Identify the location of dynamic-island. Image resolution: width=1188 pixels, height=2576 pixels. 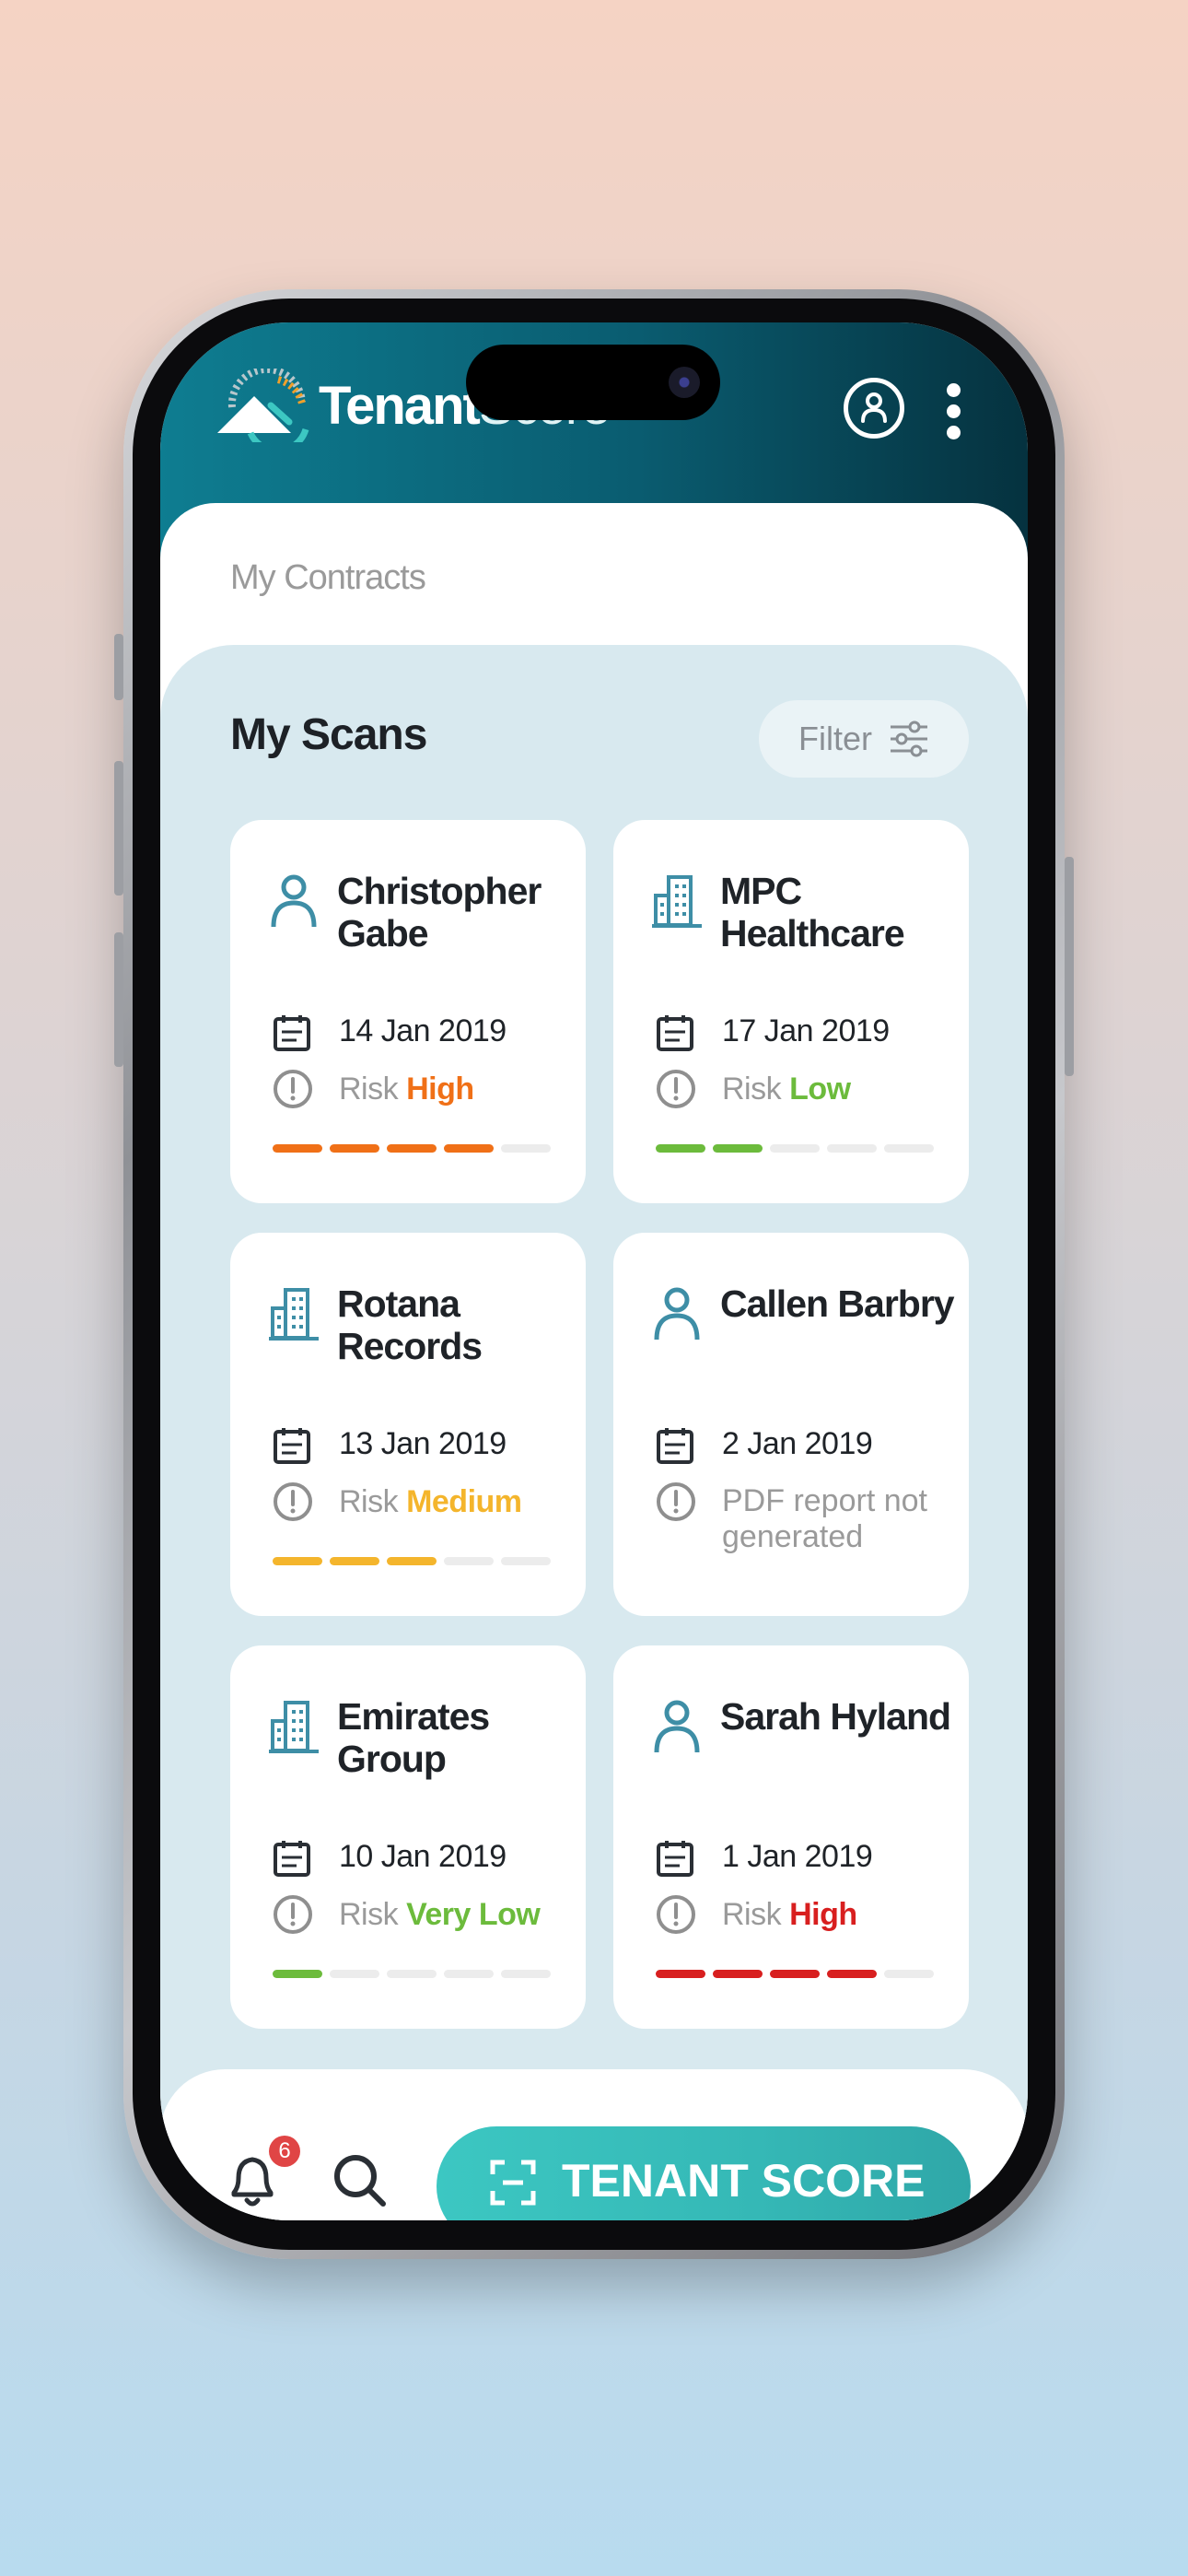
(593, 382).